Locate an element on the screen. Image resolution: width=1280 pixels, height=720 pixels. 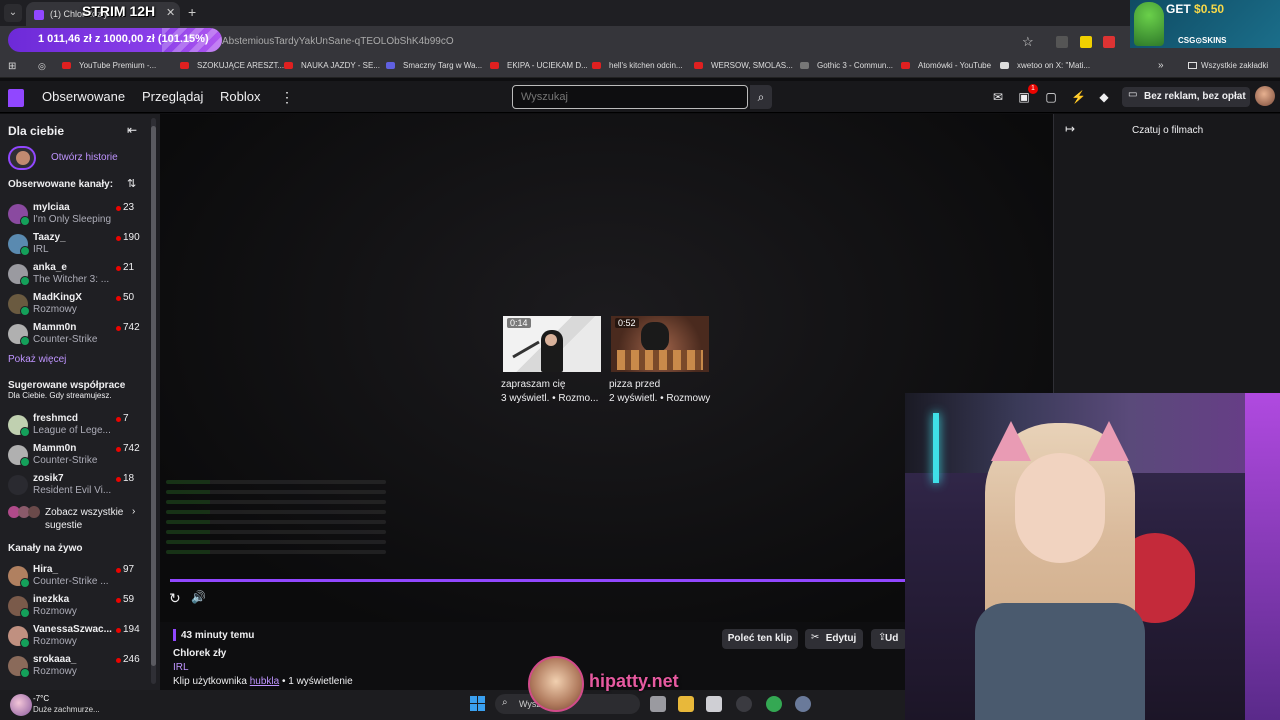
search-input is located at coordinates (630, 97).